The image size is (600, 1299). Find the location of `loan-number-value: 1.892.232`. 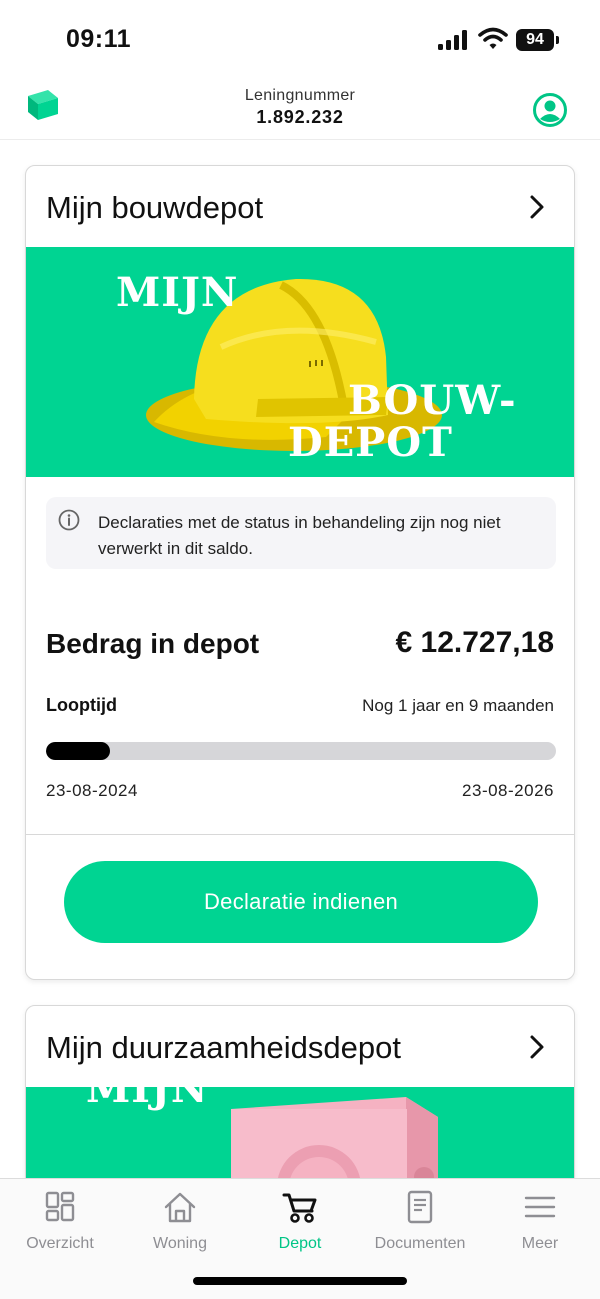

loan-number-value: 1.892.232 is located at coordinates (300, 117).